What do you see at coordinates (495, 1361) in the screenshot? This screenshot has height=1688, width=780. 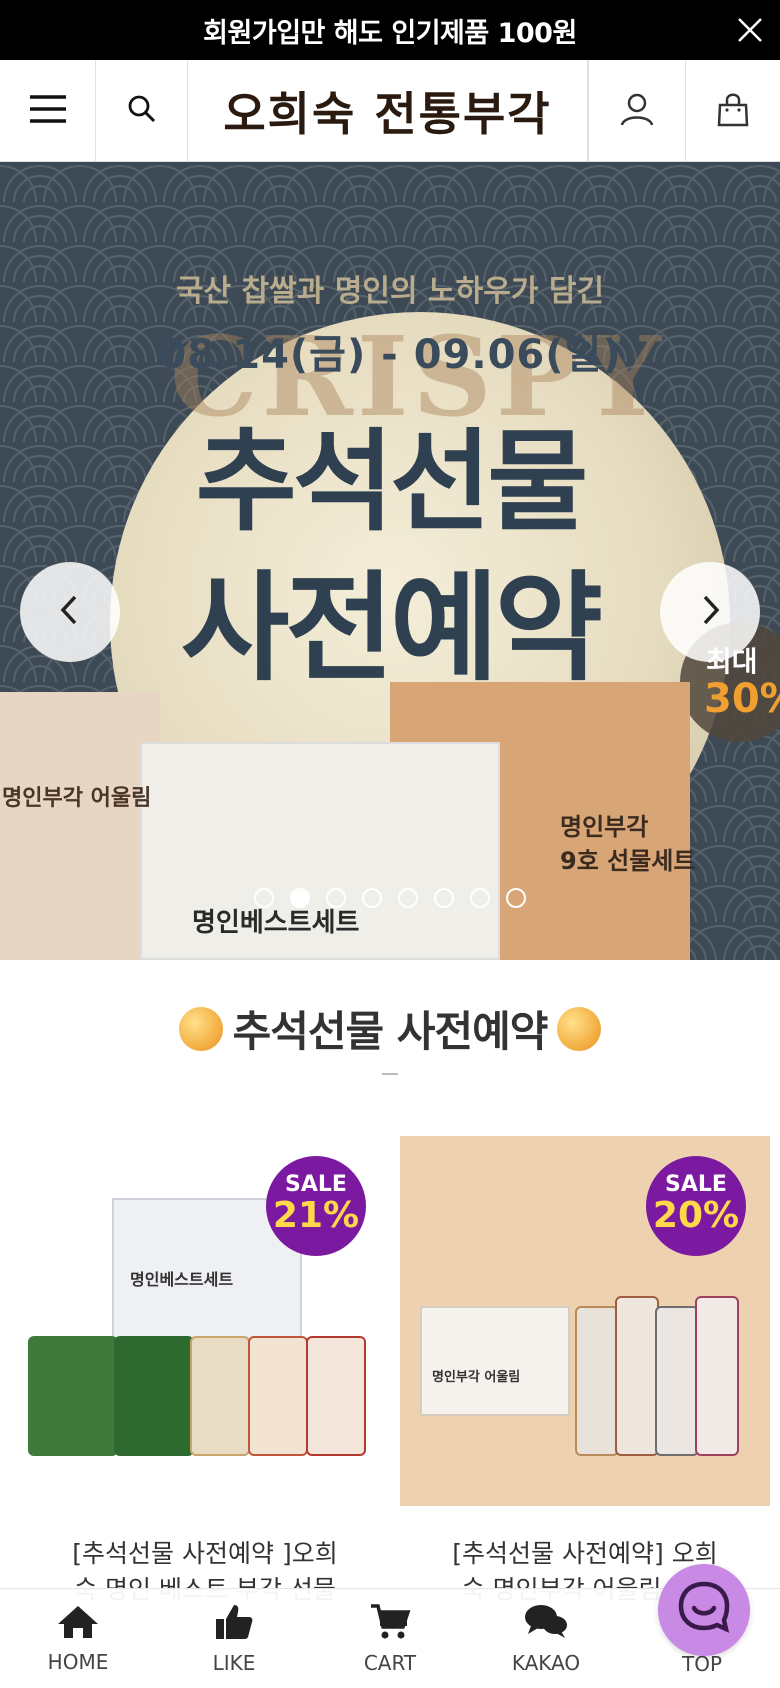 I see `gift-box-graphic` at bounding box center [495, 1361].